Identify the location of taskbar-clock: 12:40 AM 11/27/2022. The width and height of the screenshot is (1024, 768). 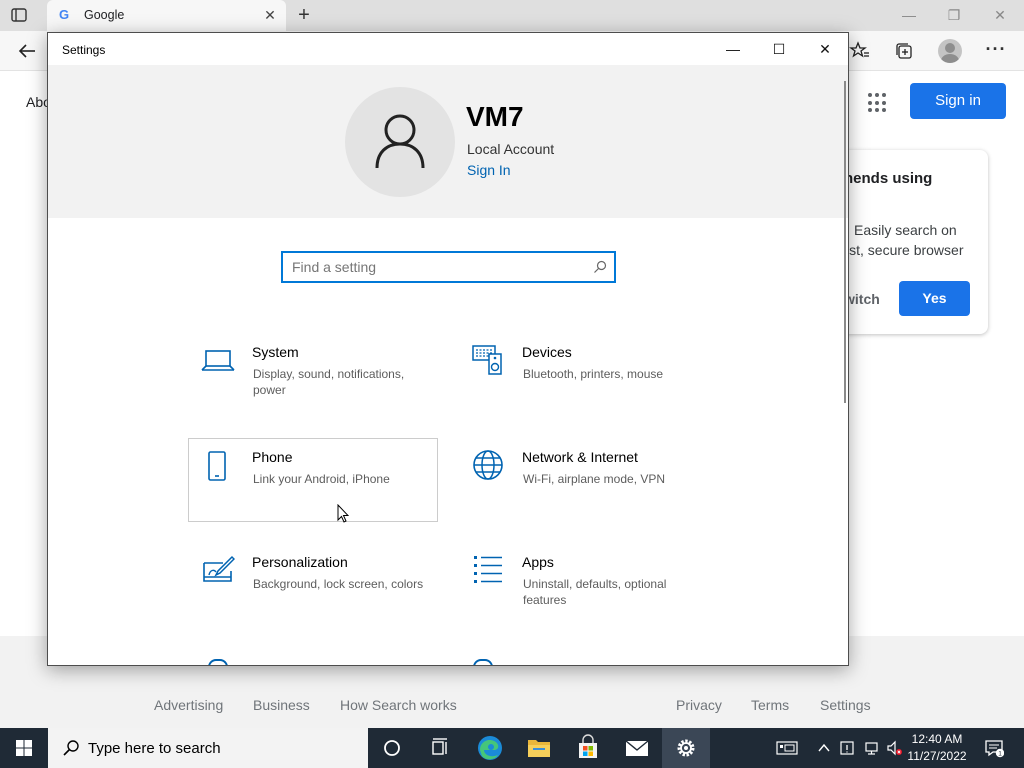
(937, 748).